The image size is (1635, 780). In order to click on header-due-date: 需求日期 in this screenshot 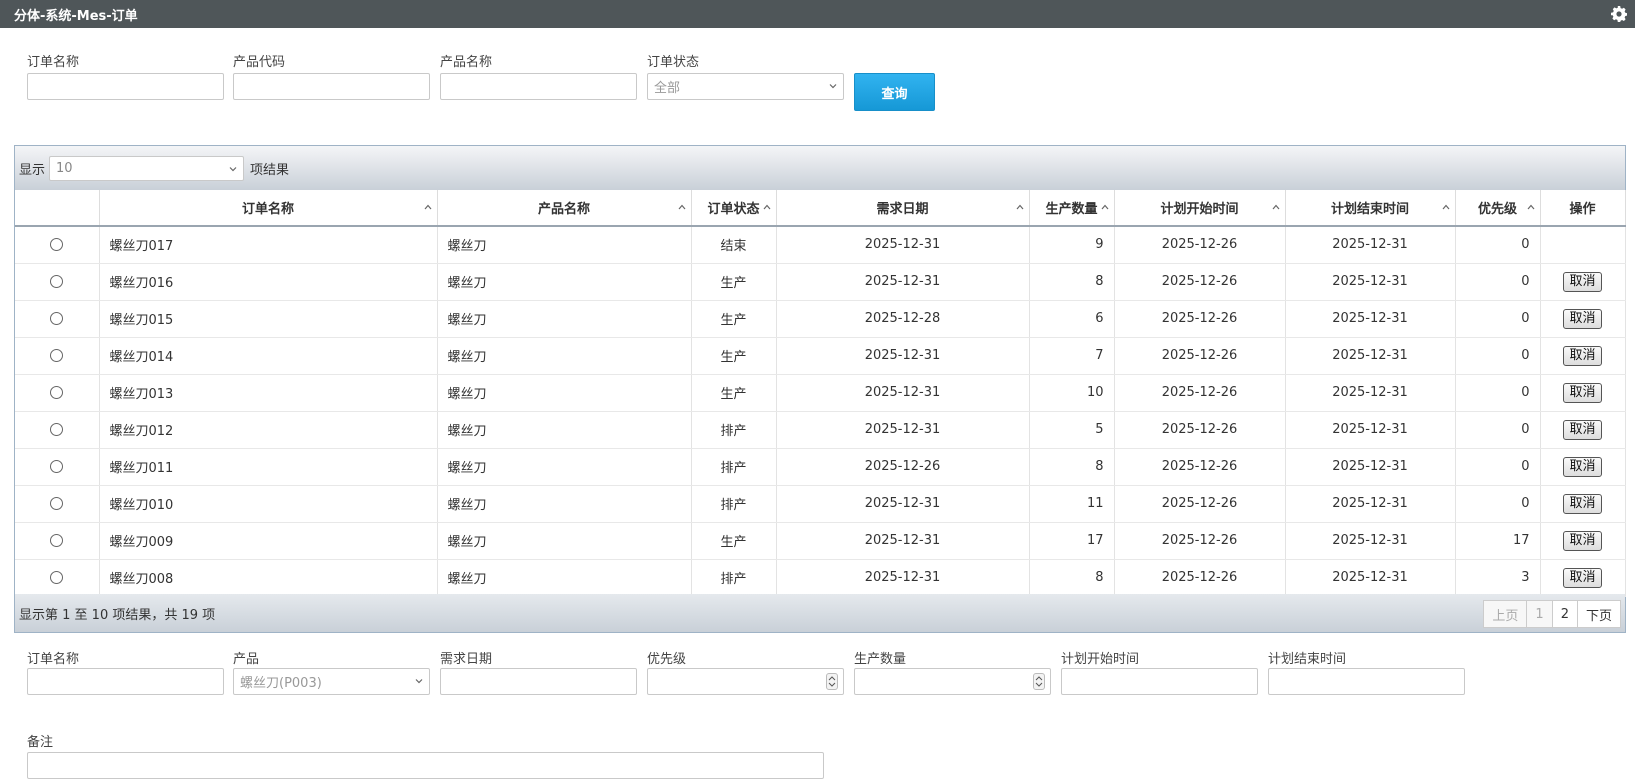, I will do `click(903, 208)`.